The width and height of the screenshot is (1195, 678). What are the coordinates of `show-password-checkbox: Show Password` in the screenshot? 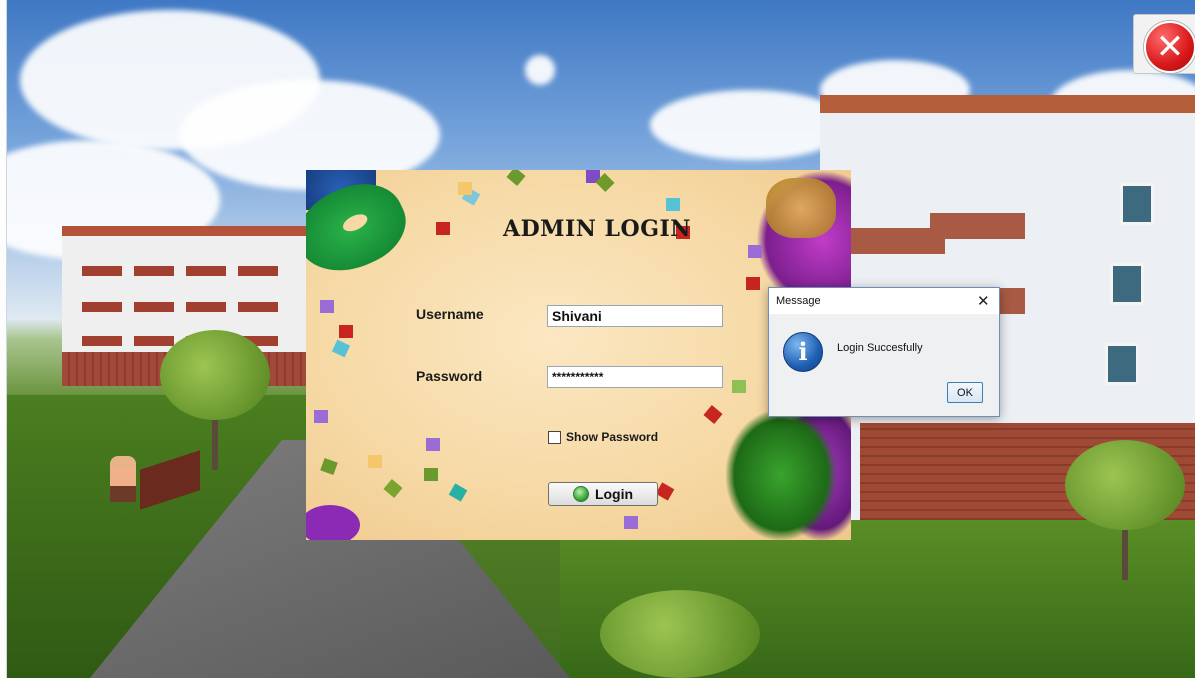 It's located at (603, 437).